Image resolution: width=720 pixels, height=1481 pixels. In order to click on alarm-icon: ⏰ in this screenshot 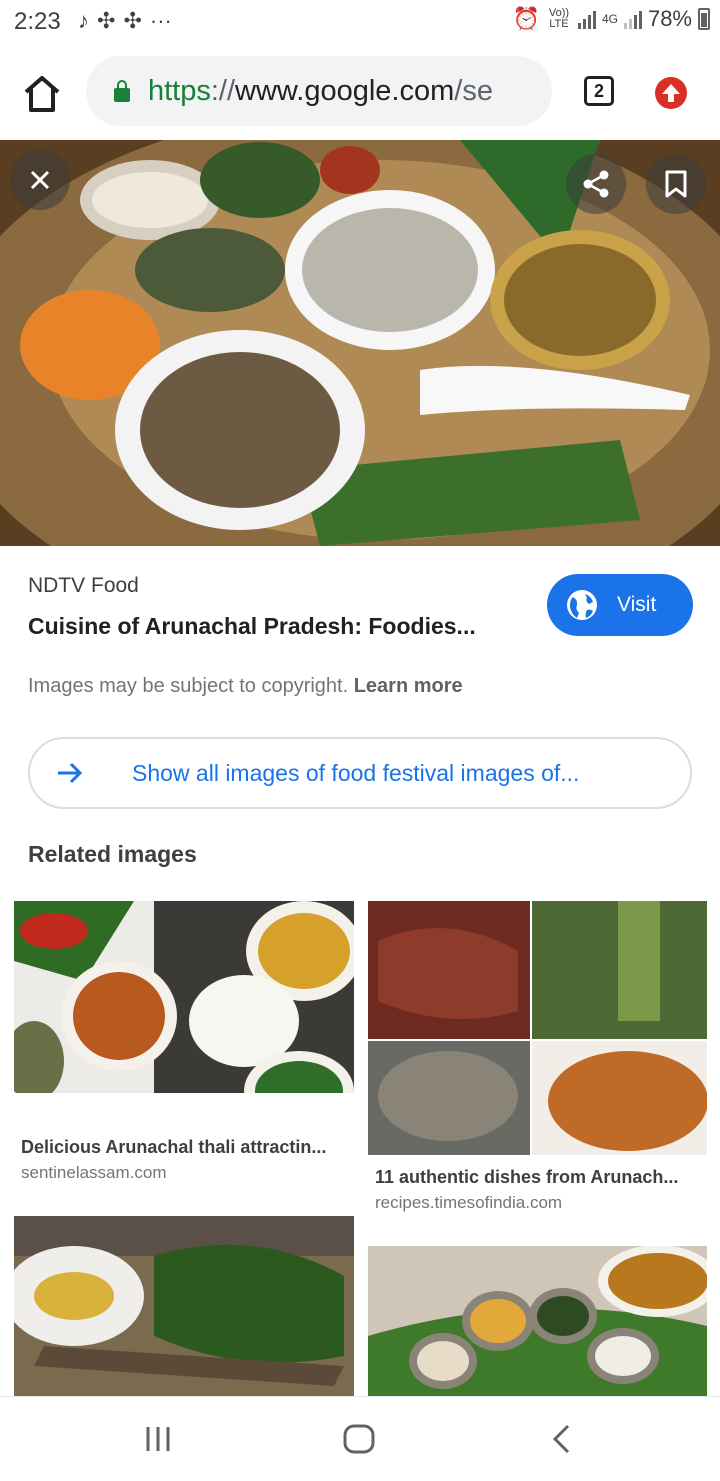, I will do `click(526, 18)`.